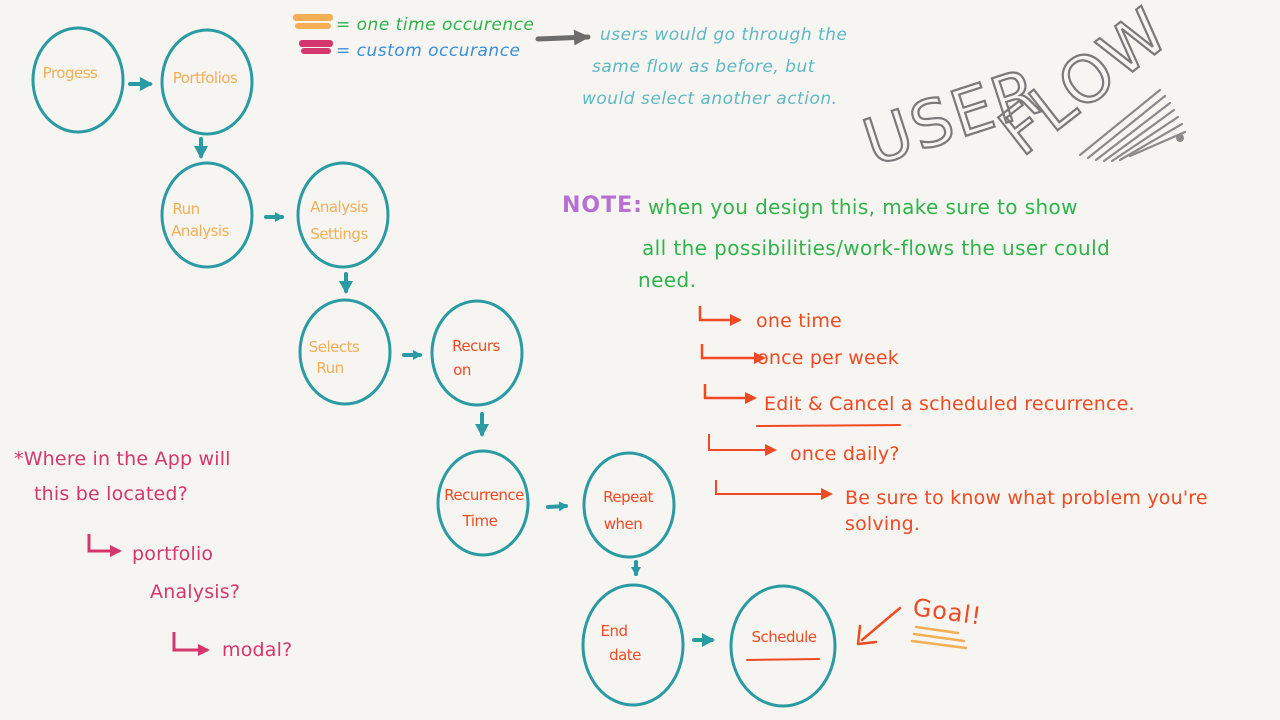  What do you see at coordinates (1180, 138) in the screenshot?
I see `title-shading-dot` at bounding box center [1180, 138].